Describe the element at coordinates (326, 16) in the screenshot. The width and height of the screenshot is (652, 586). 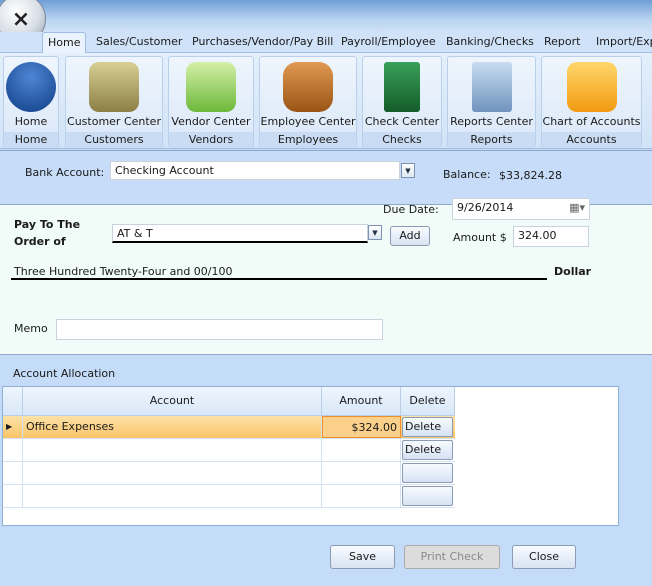
I see `title-bar` at that location.